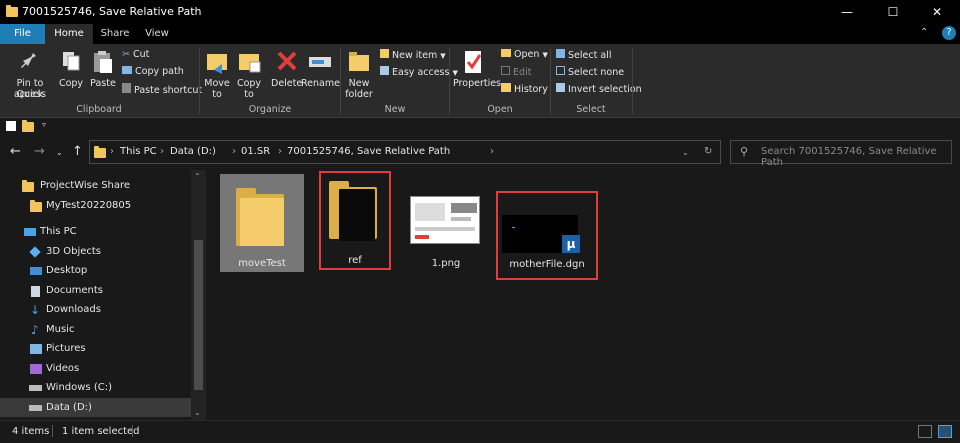  I want to click on invert-selection-icon, so click(560, 87).